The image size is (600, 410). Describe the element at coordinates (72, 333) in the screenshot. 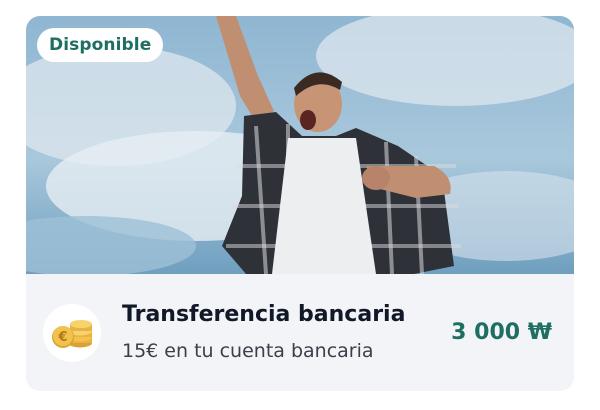

I see `euro-coins-icon: €` at that location.